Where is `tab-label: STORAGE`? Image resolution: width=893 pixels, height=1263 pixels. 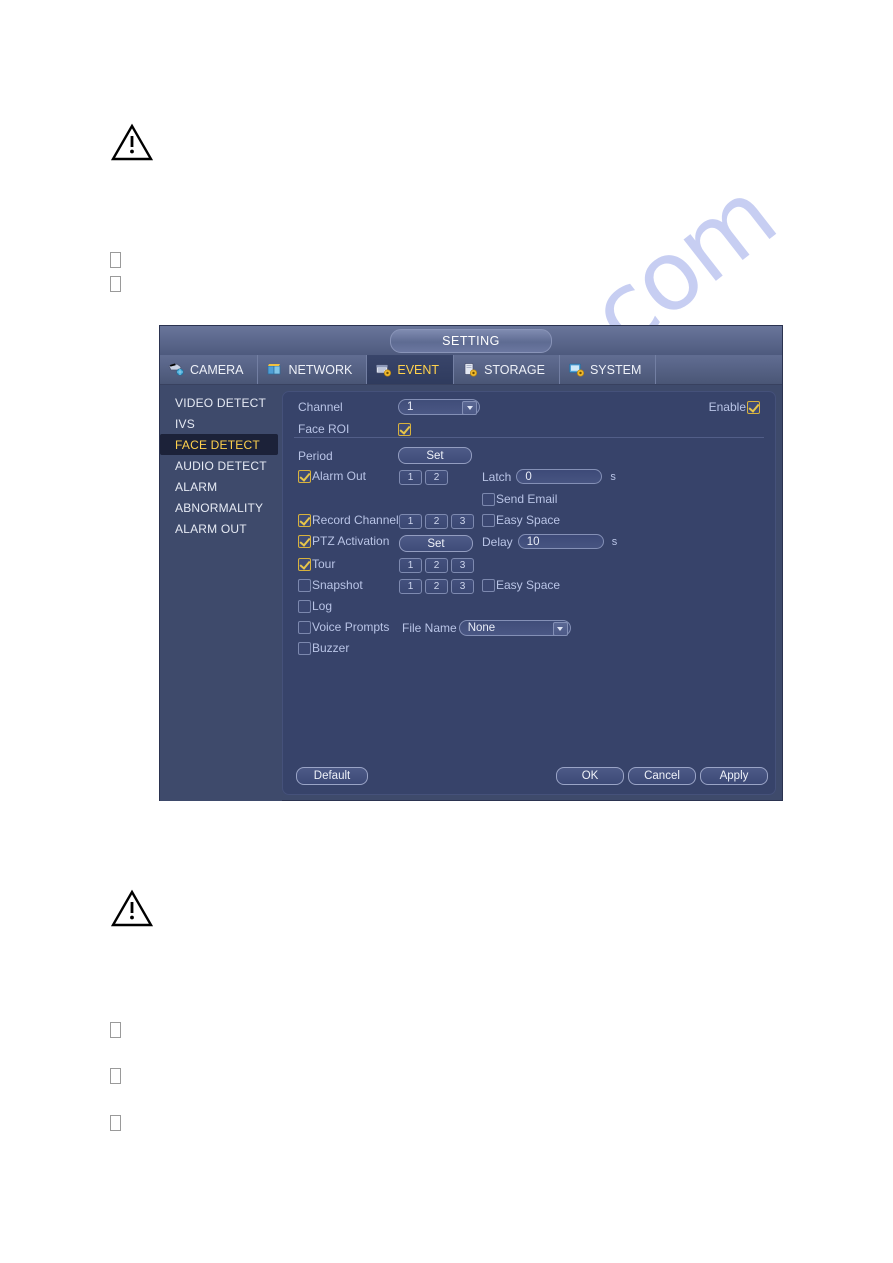 tab-label: STORAGE is located at coordinates (514, 369).